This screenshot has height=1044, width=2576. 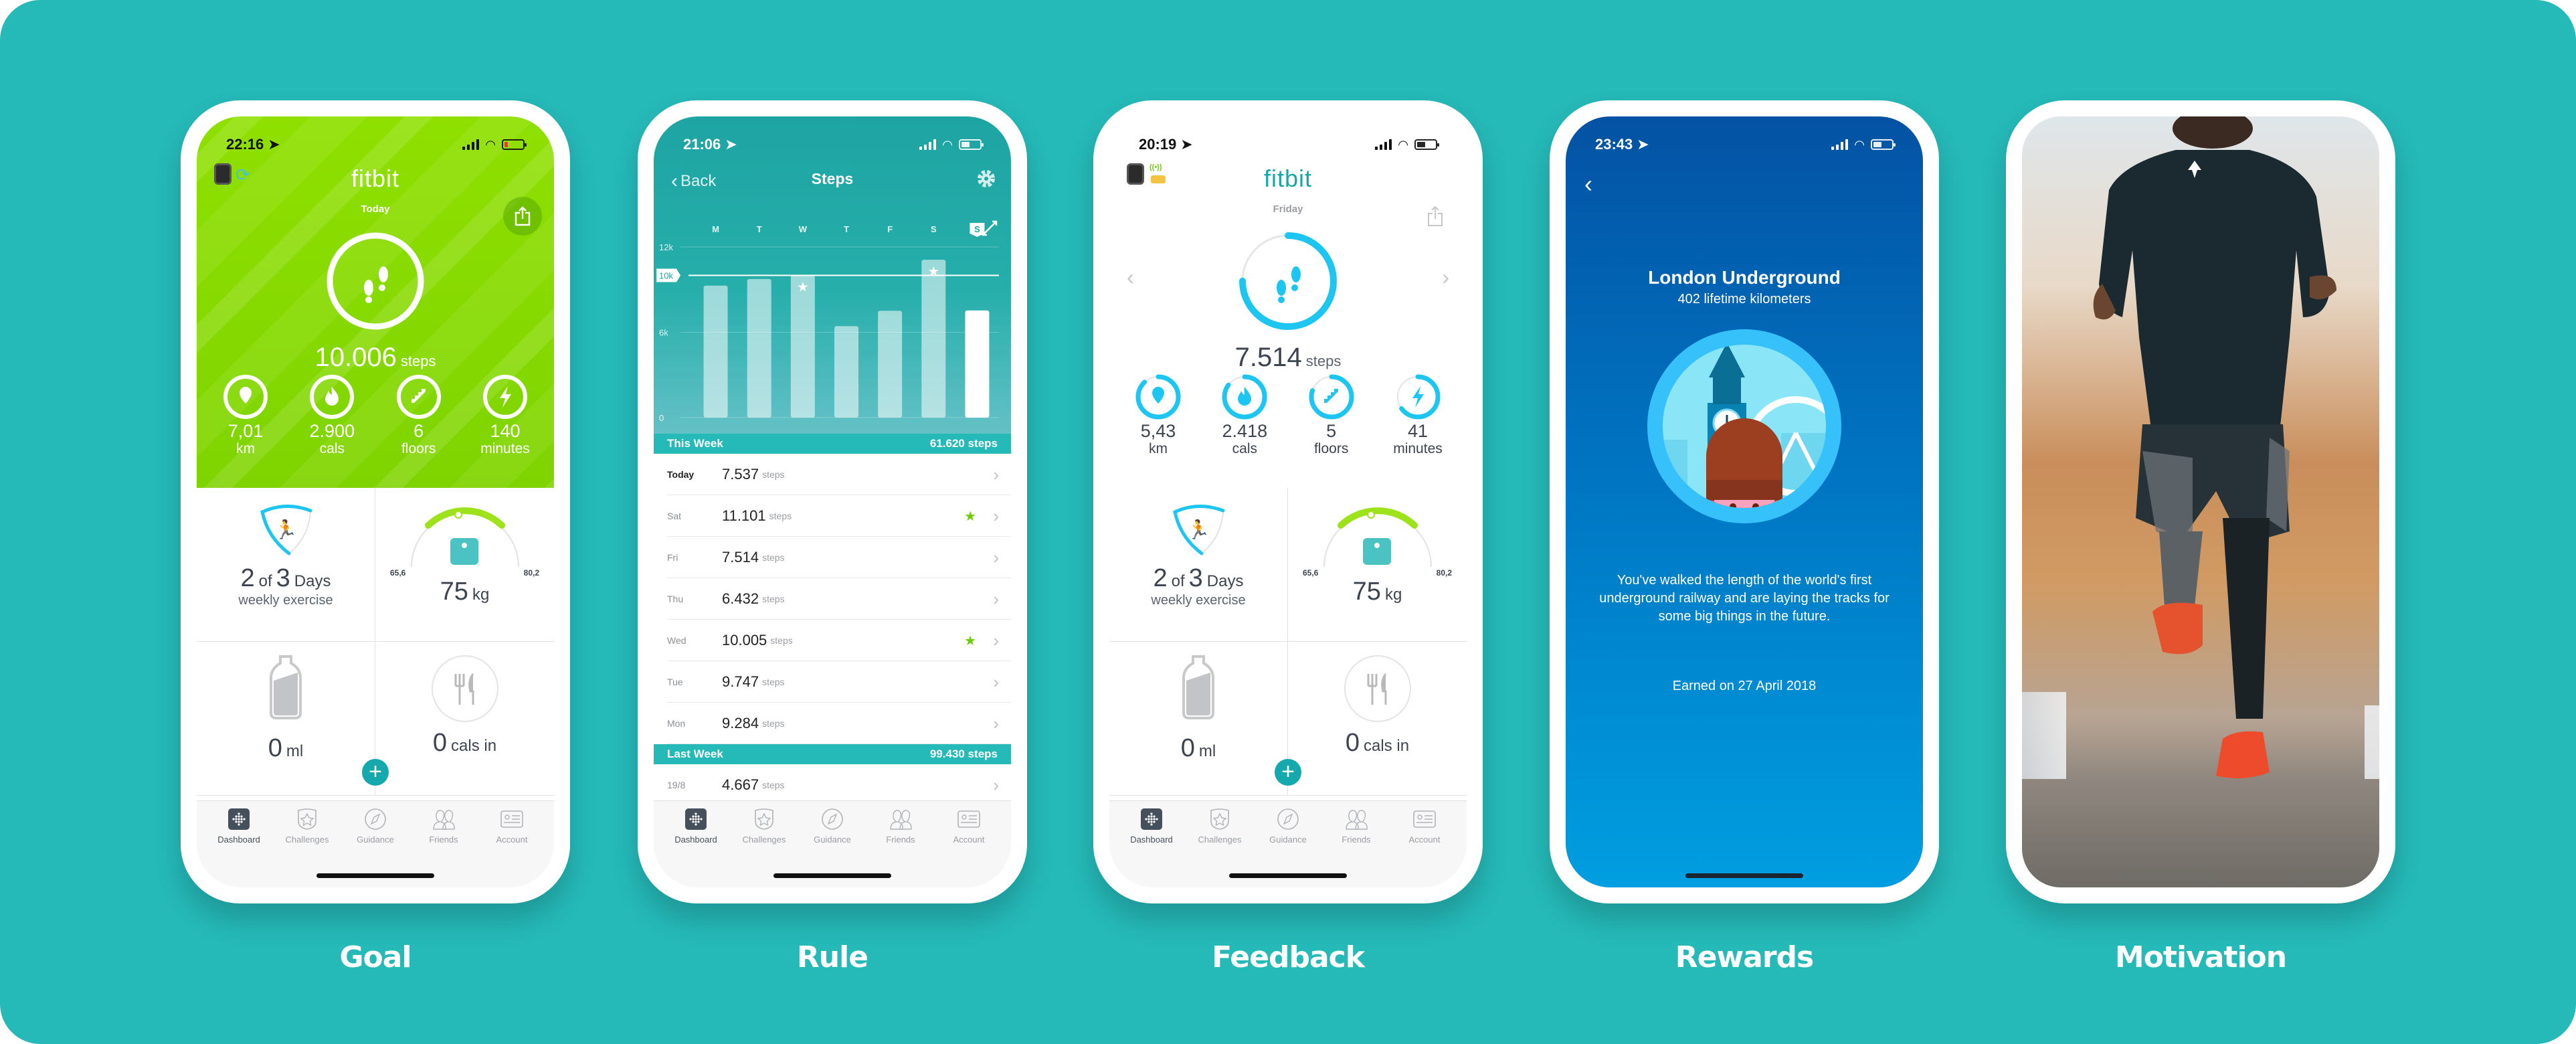 What do you see at coordinates (832, 444) in the screenshot?
I see `this-week-header: This Week 61.620 steps` at bounding box center [832, 444].